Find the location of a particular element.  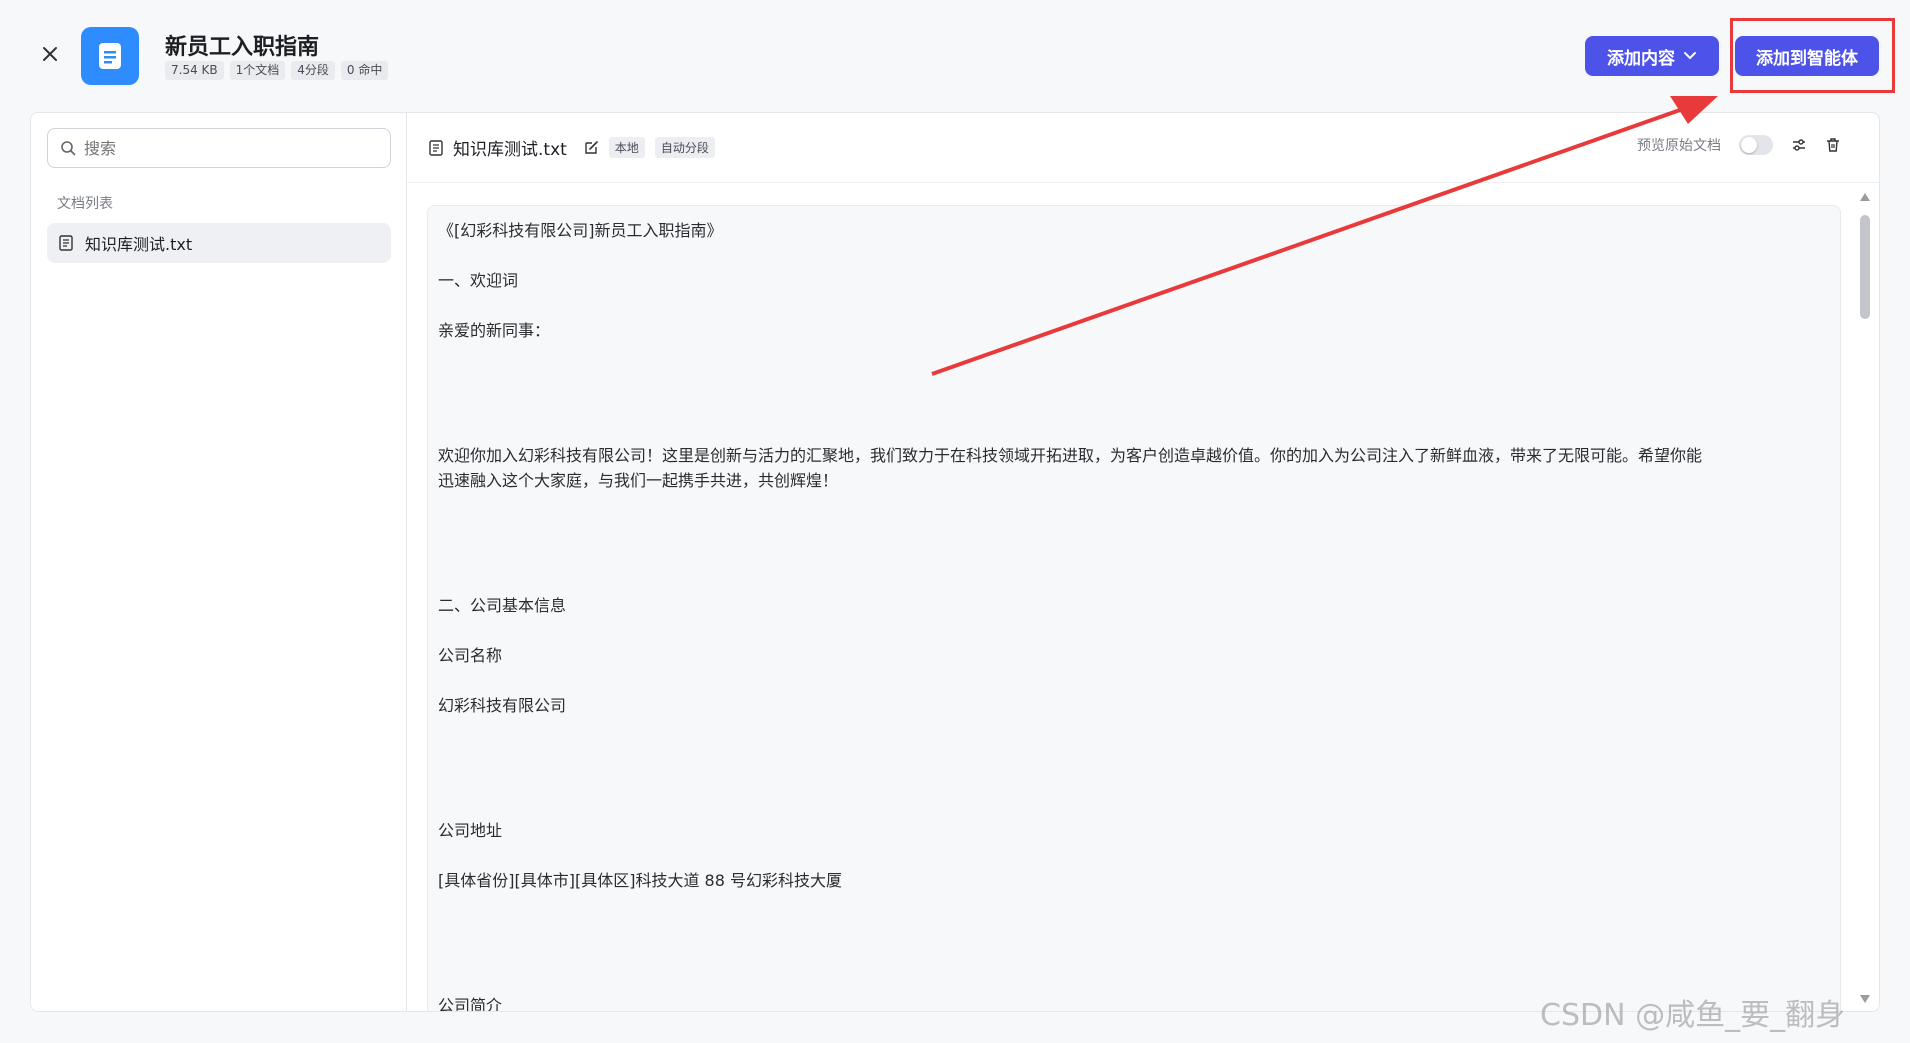

scrollbar is located at coordinates (1865, 598).